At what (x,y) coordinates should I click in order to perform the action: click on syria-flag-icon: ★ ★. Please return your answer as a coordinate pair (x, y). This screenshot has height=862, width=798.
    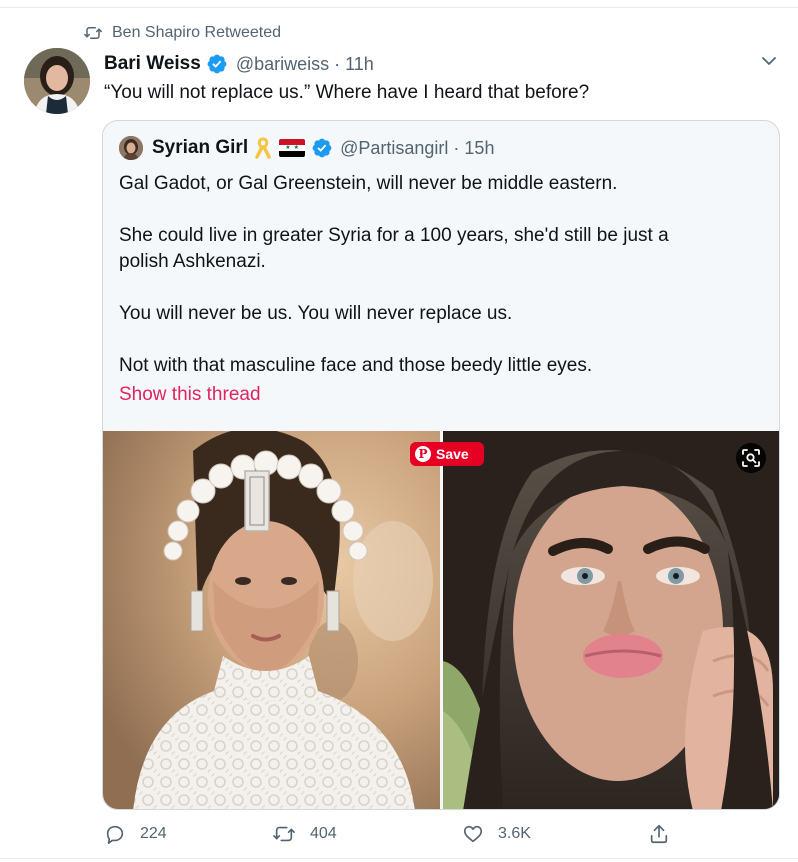
    Looking at the image, I should click on (292, 148).